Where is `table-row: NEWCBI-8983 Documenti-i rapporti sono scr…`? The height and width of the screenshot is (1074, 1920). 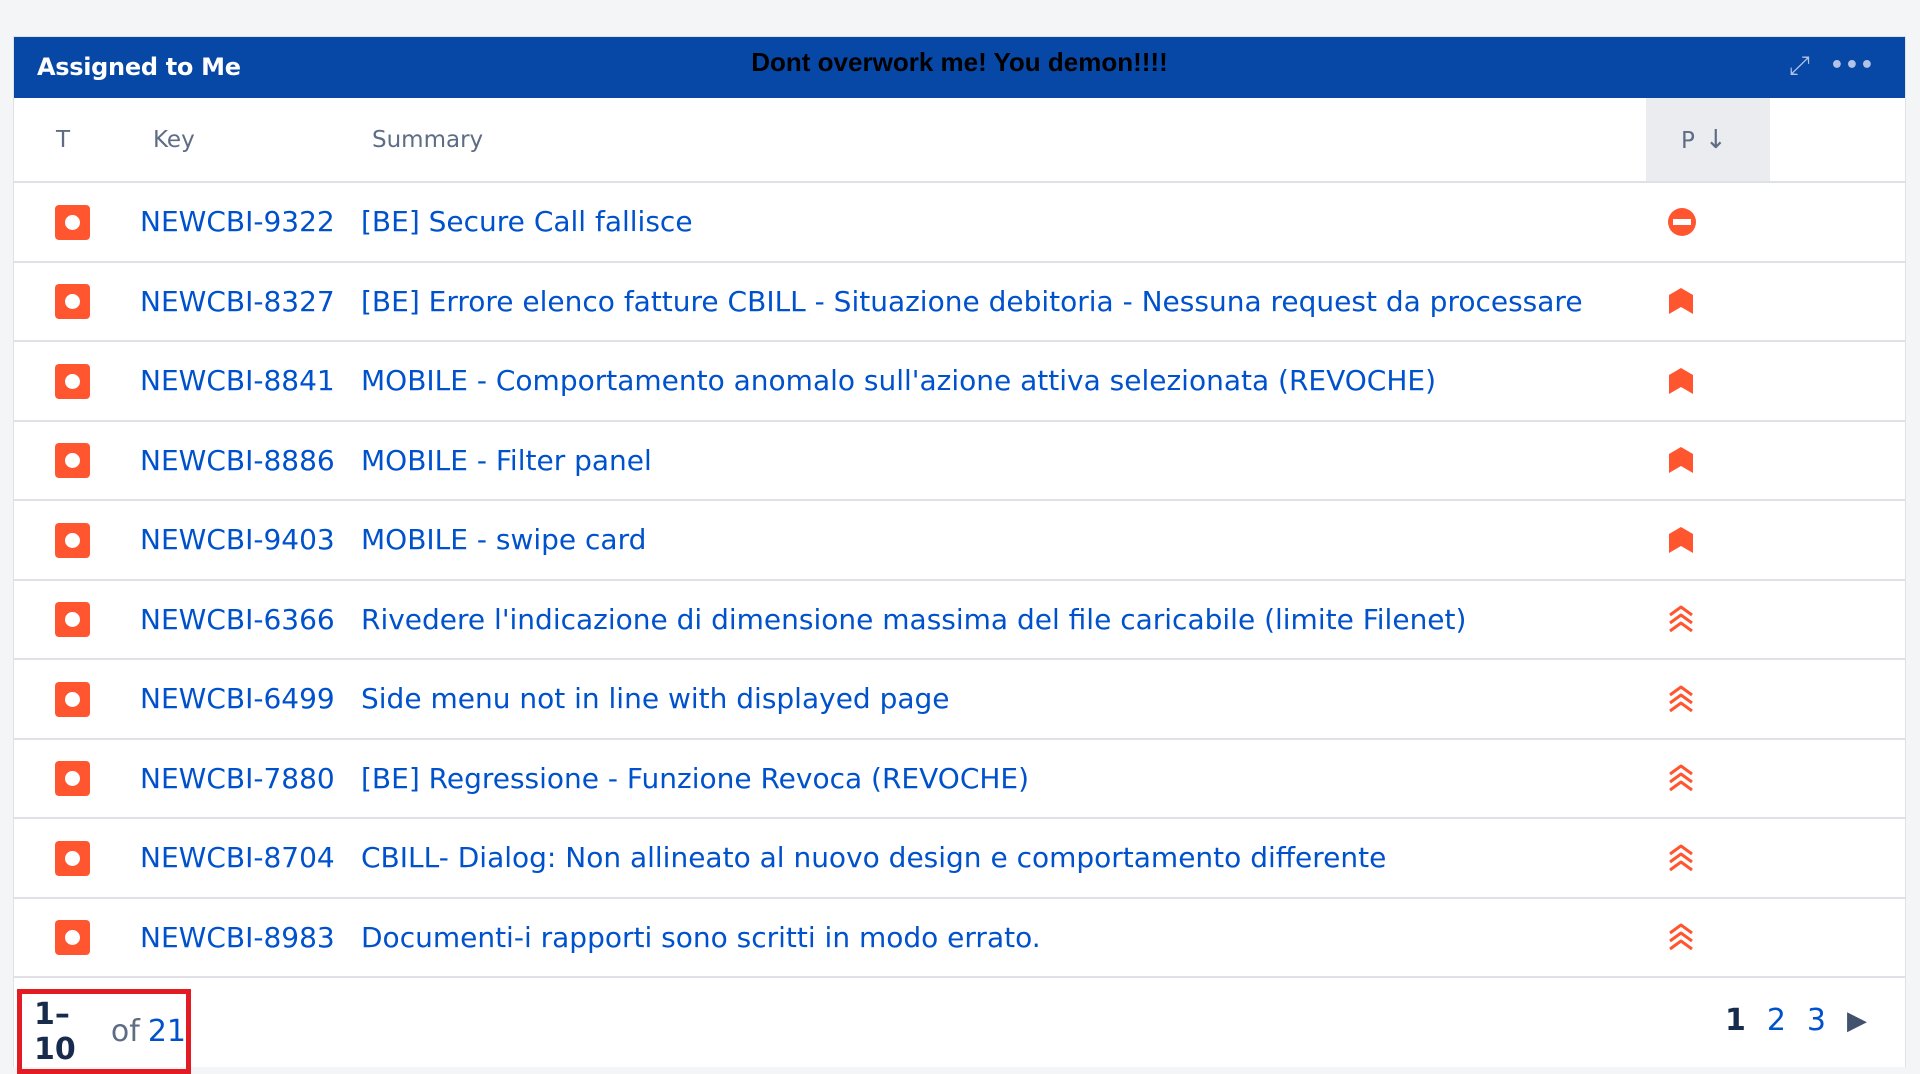 table-row: NEWCBI-8983 Documenti-i rapporti sono scr… is located at coordinates (959, 938).